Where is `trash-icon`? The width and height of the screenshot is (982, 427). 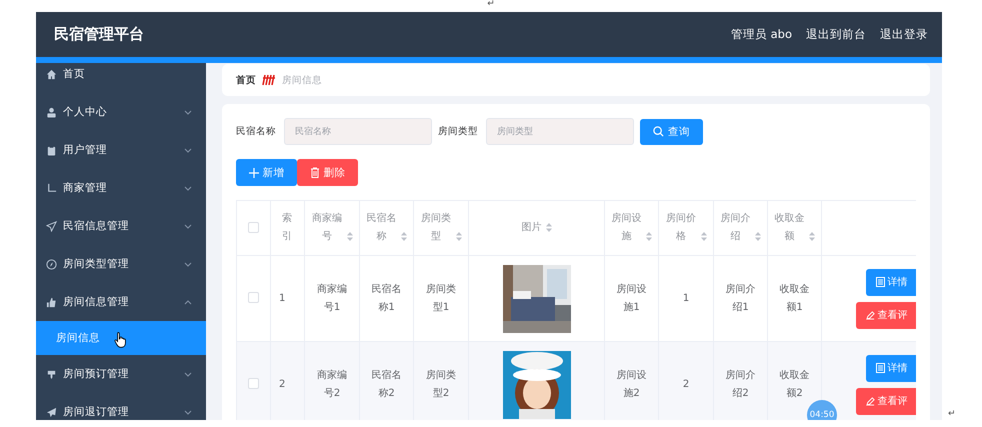 trash-icon is located at coordinates (315, 172).